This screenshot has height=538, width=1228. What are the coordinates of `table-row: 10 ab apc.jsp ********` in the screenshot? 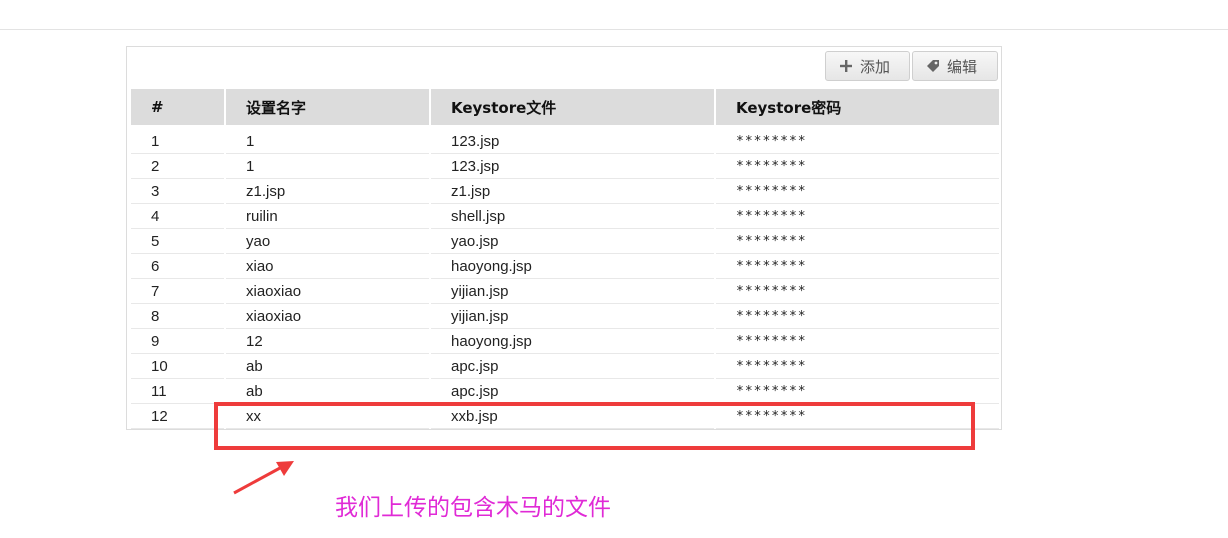 It's located at (565, 366).